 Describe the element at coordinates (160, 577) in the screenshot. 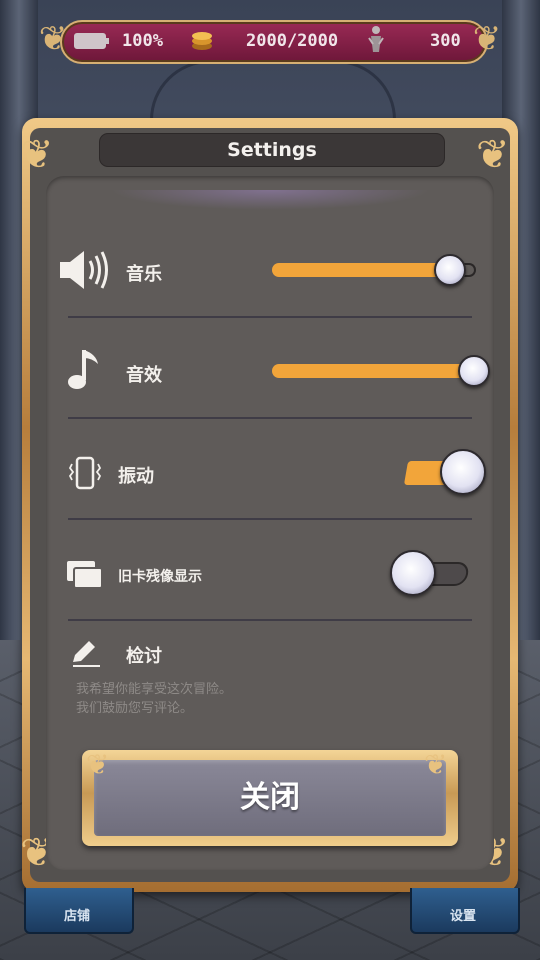

I see `old-card-afterimage-label: 旧卡残像显示` at that location.